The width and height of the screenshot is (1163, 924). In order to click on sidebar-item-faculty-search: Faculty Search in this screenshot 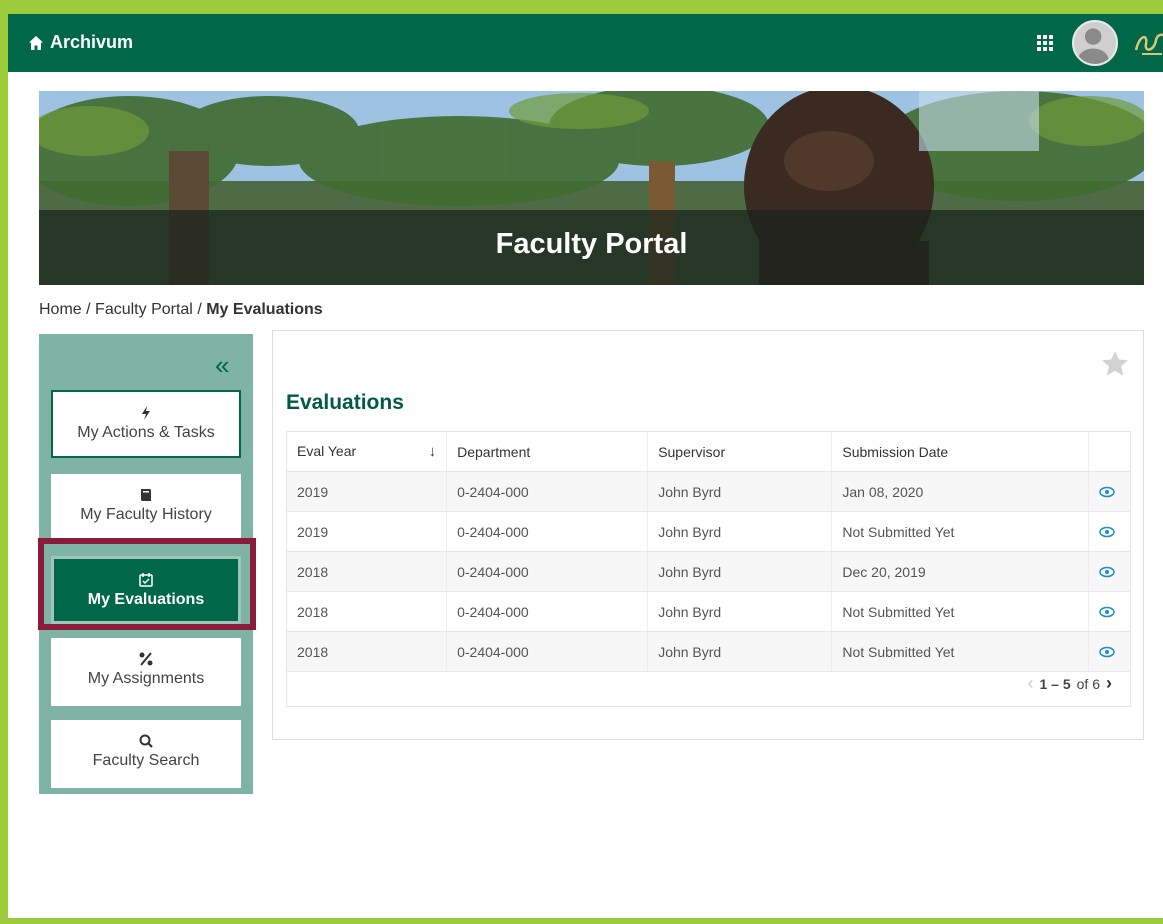, I will do `click(146, 754)`.